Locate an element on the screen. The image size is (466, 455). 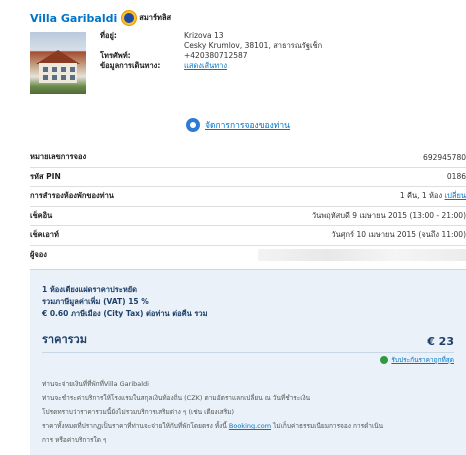
reservation-value: 1 คืน, 1 ห้อง is located at coordinates (421, 196).